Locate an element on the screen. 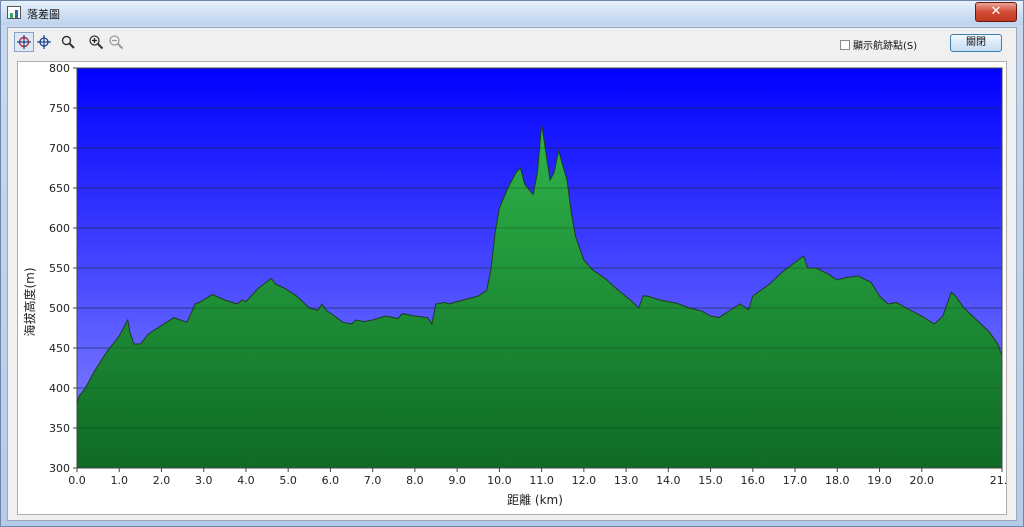 Image resolution: width=1024 pixels, height=527 pixels. x-tick-label: 21.9 is located at coordinates (999, 480).